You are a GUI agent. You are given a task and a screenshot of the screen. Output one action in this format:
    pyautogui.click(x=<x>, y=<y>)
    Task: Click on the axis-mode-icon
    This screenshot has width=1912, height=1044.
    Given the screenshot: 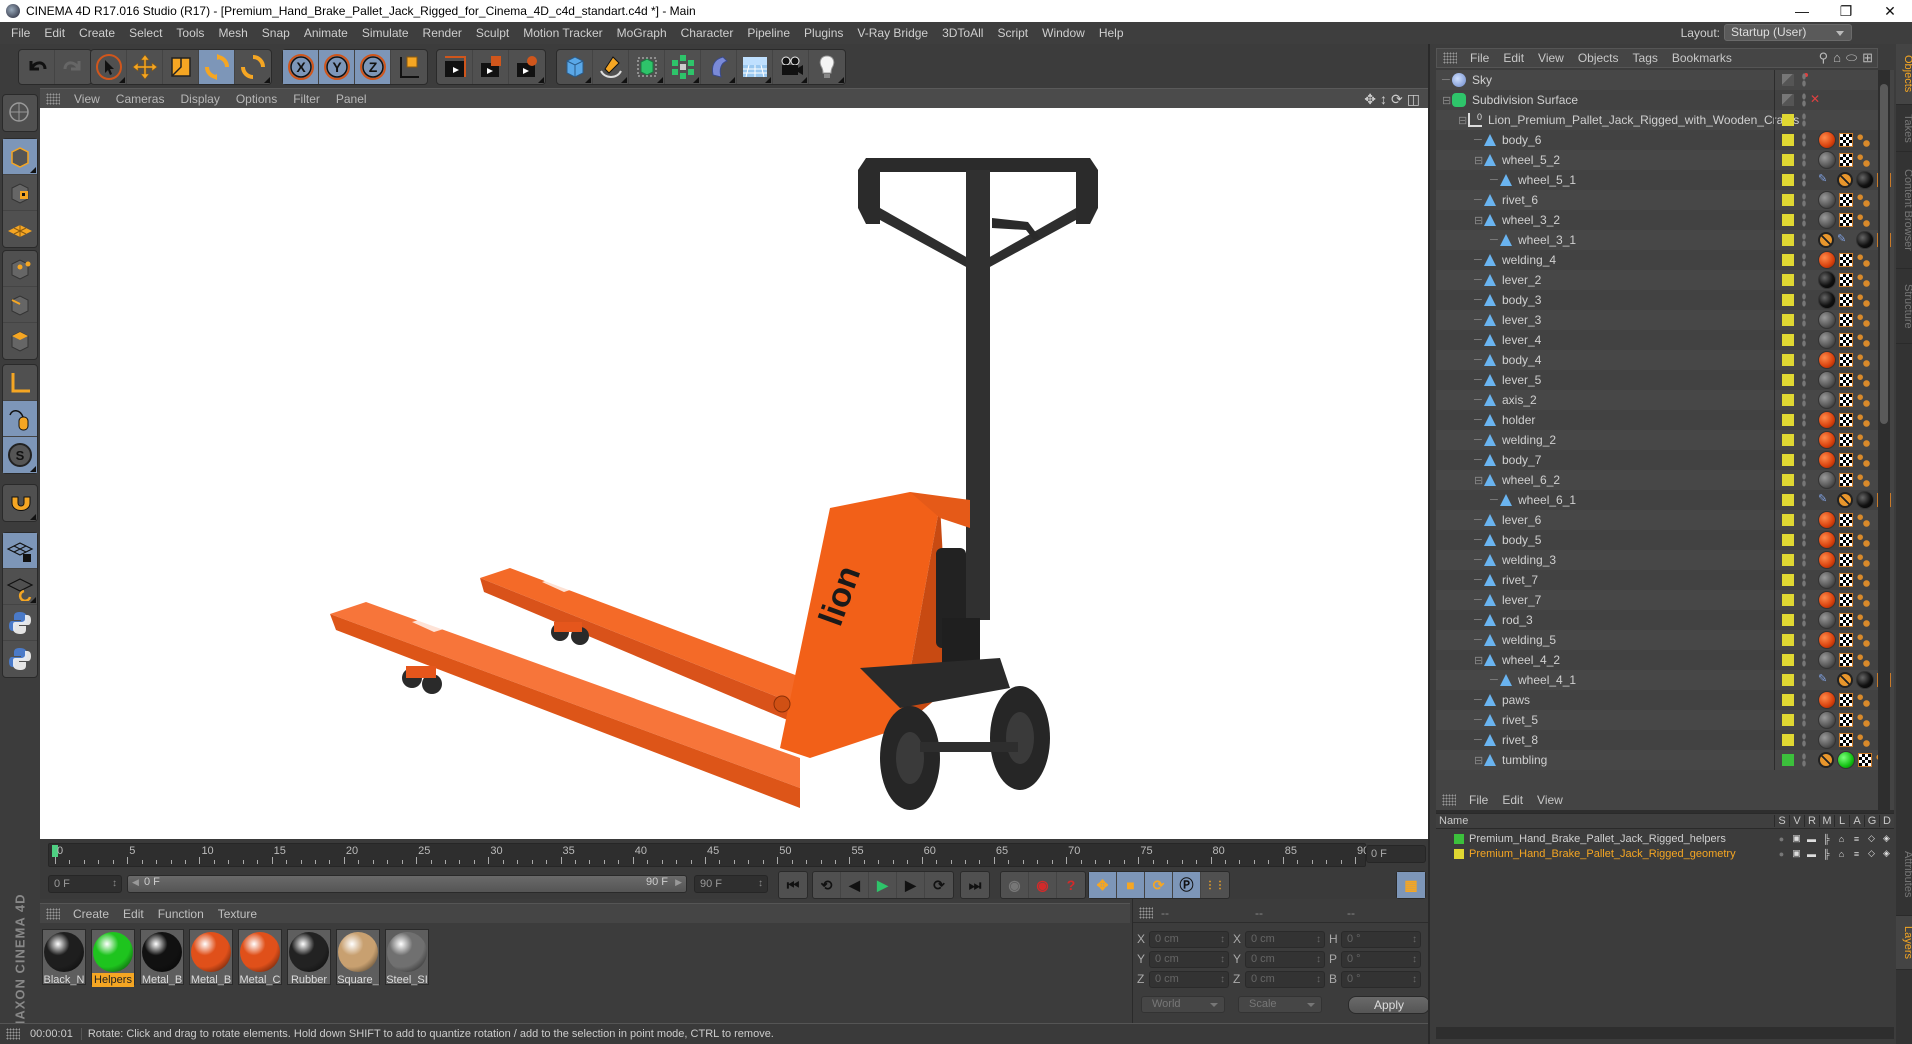 What is the action you would take?
    pyautogui.click(x=20, y=383)
    